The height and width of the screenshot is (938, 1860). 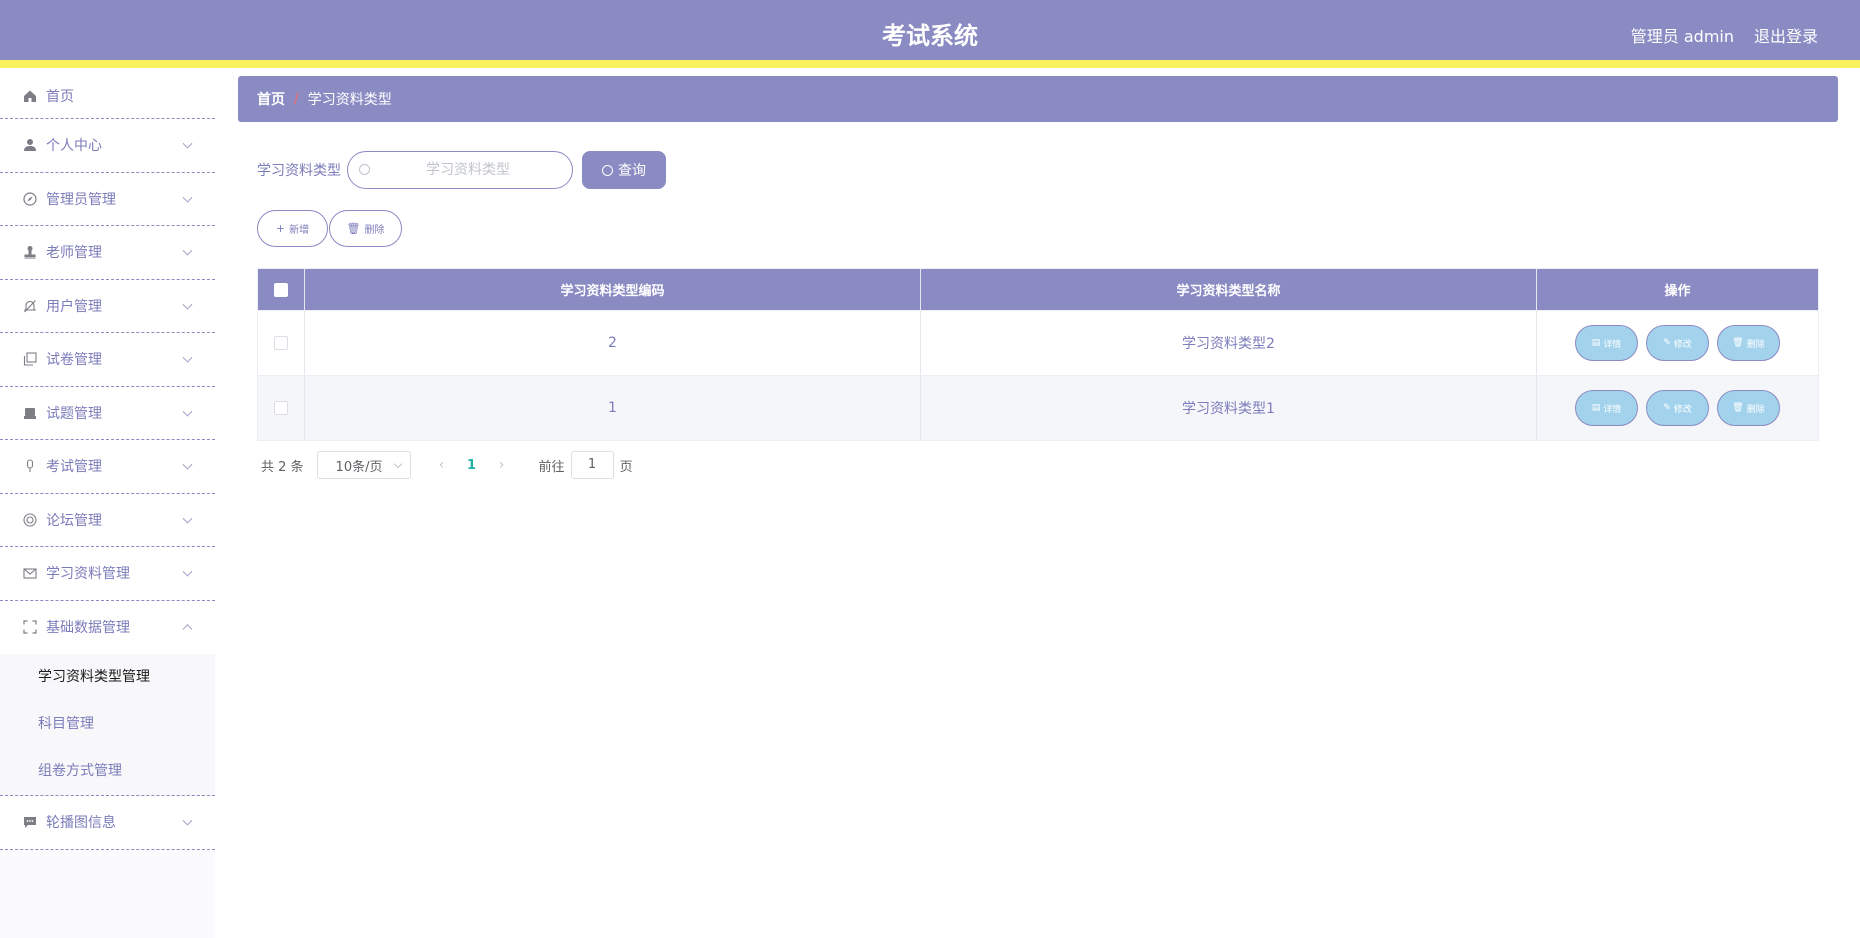 What do you see at coordinates (60, 97) in the screenshot?
I see `sidebar-item-label: 首页` at bounding box center [60, 97].